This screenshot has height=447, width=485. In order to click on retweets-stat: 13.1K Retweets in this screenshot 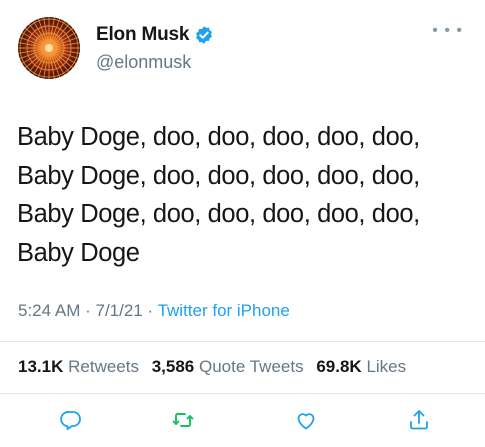, I will do `click(78, 366)`.